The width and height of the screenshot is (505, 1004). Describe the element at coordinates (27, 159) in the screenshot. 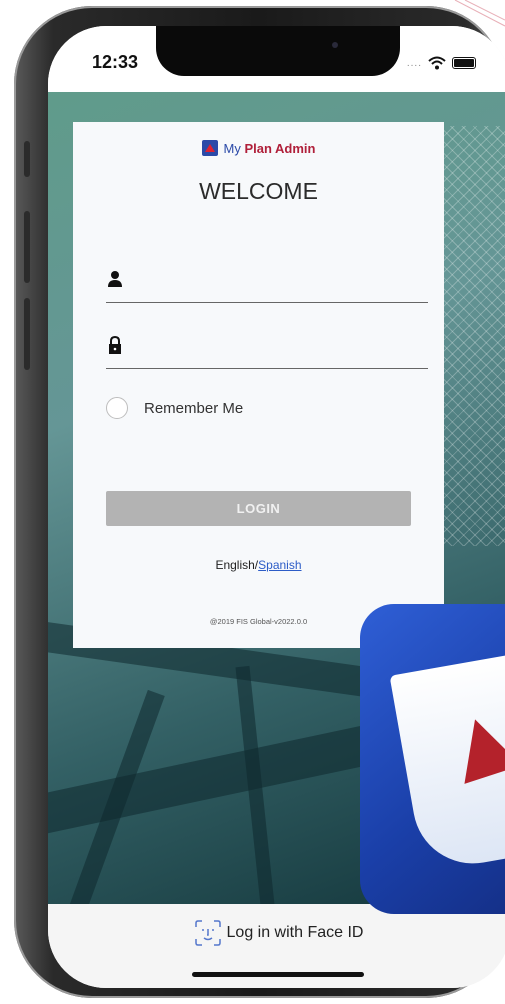

I see `silent-switch` at that location.